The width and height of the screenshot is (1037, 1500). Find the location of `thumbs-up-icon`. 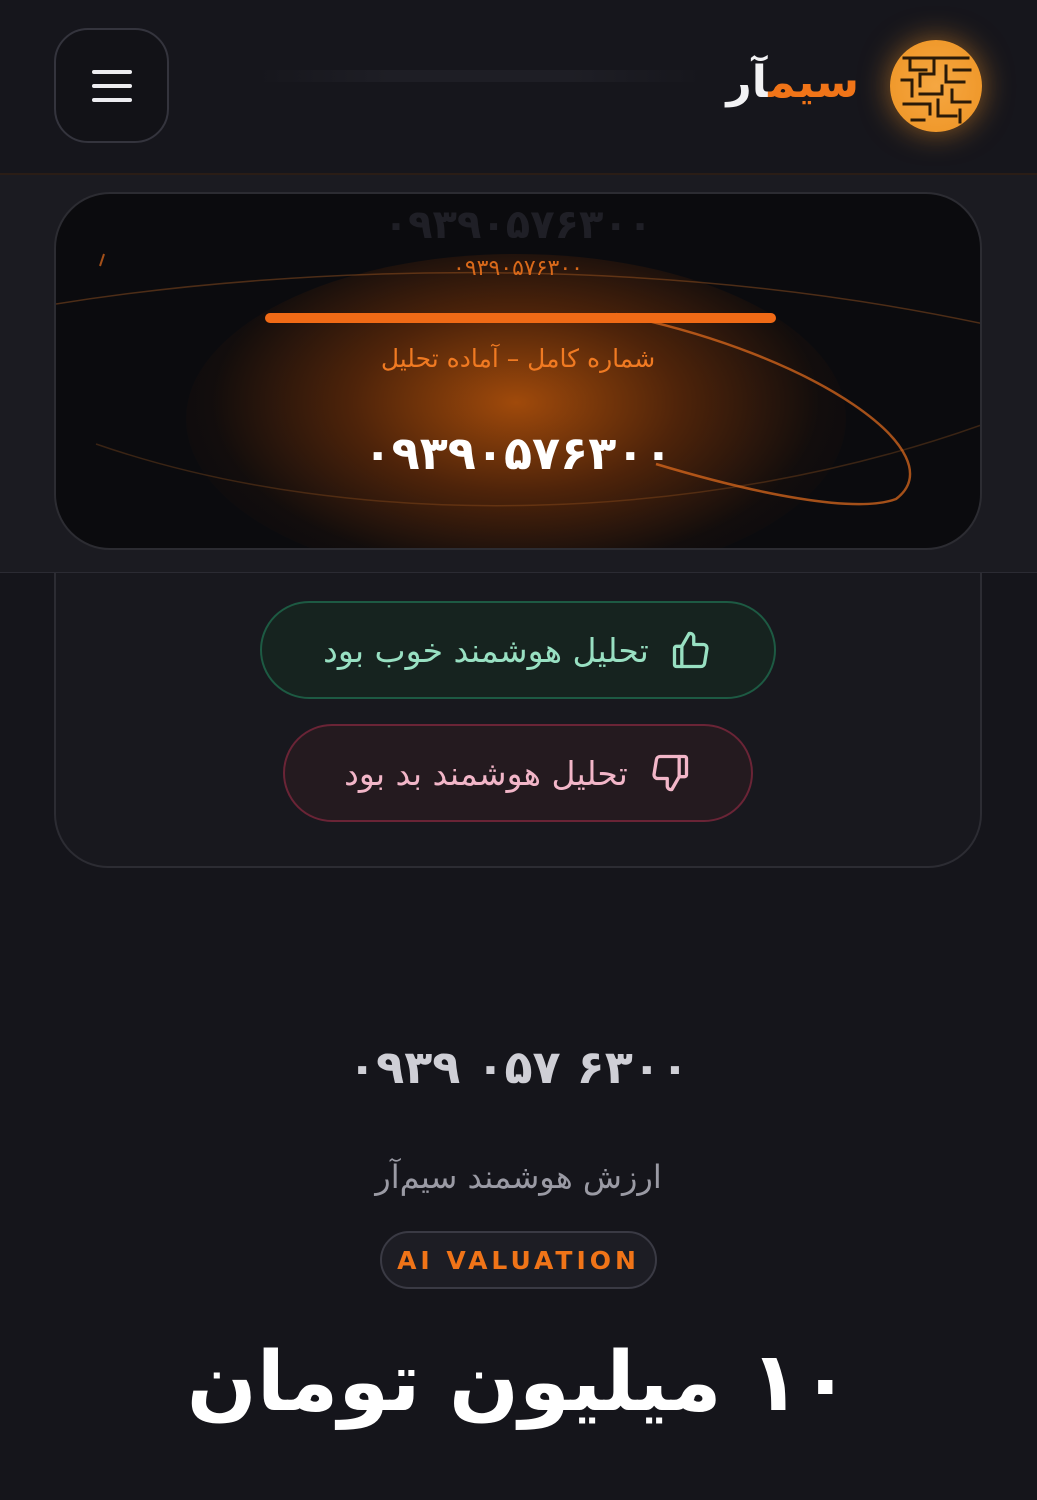

thumbs-up-icon is located at coordinates (691, 650).